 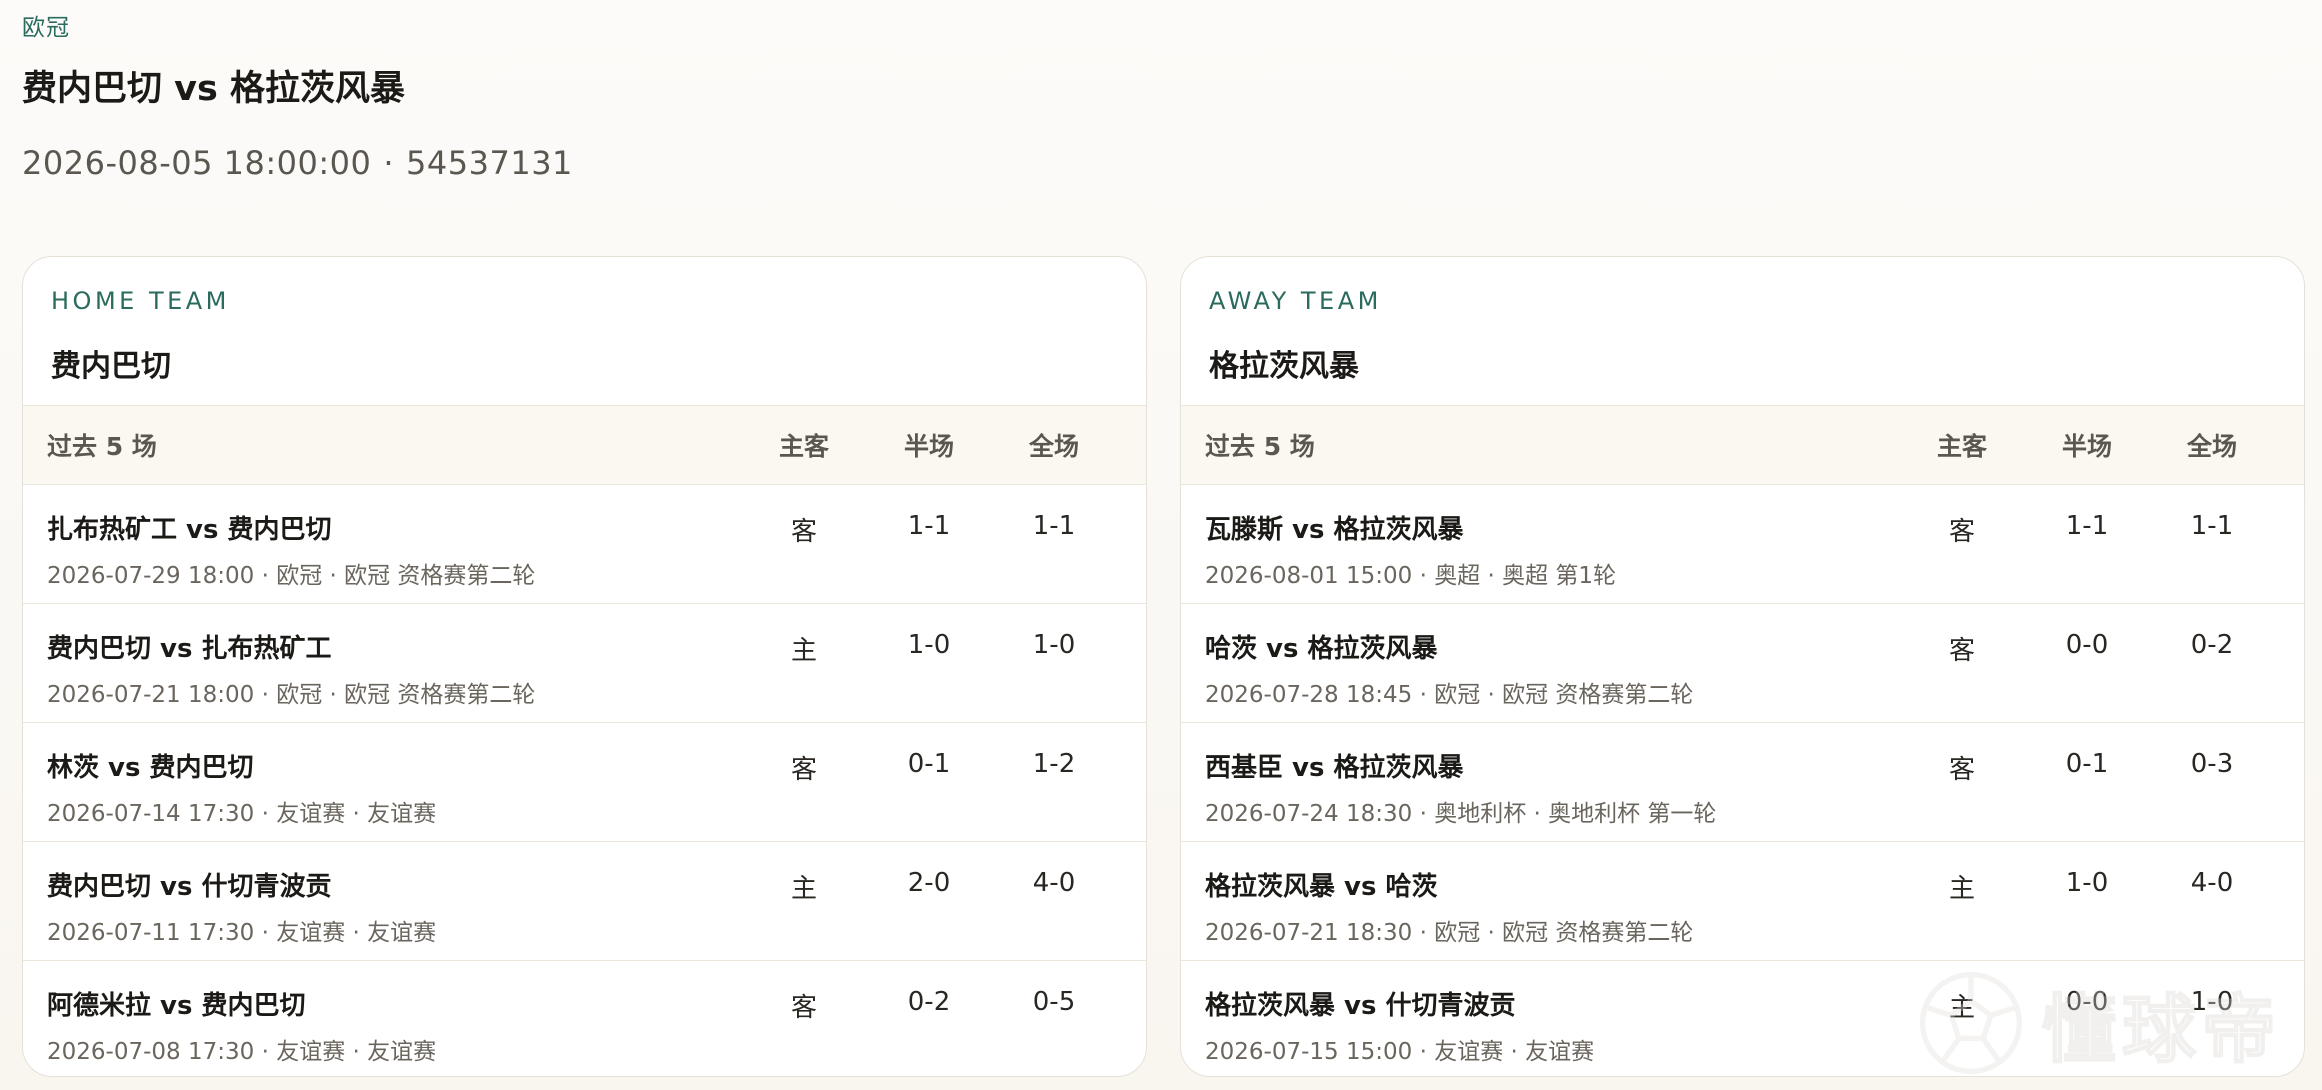 I want to click on row-teams: 格拉茨风暴 vs 哈茨, so click(x=1321, y=887).